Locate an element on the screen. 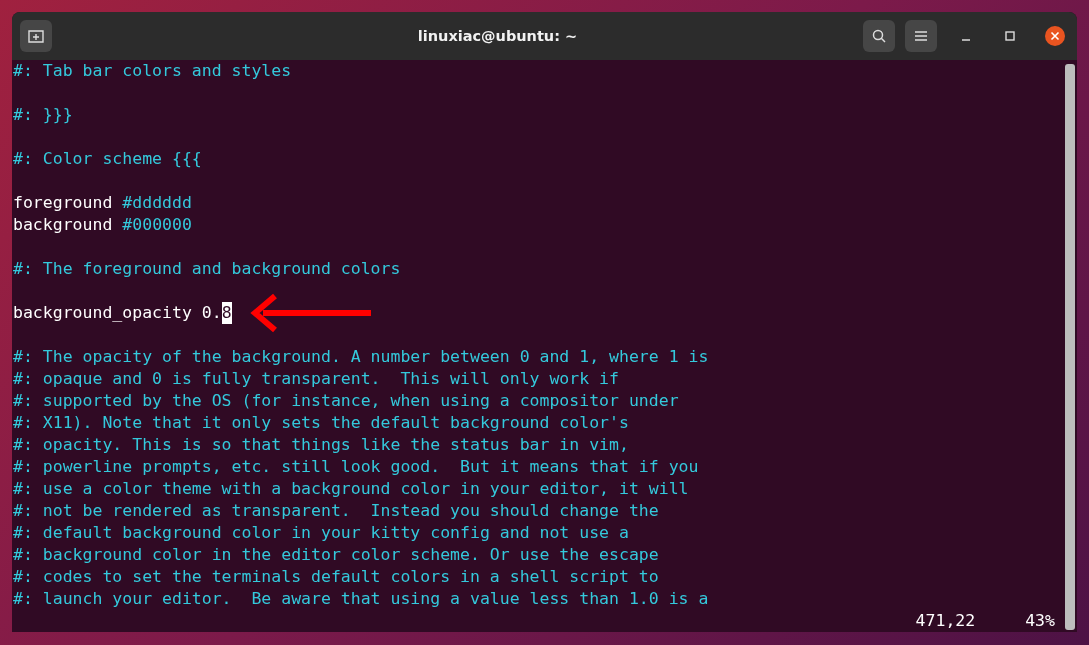 This screenshot has width=1089, height=645. search-icon is located at coordinates (879, 36).